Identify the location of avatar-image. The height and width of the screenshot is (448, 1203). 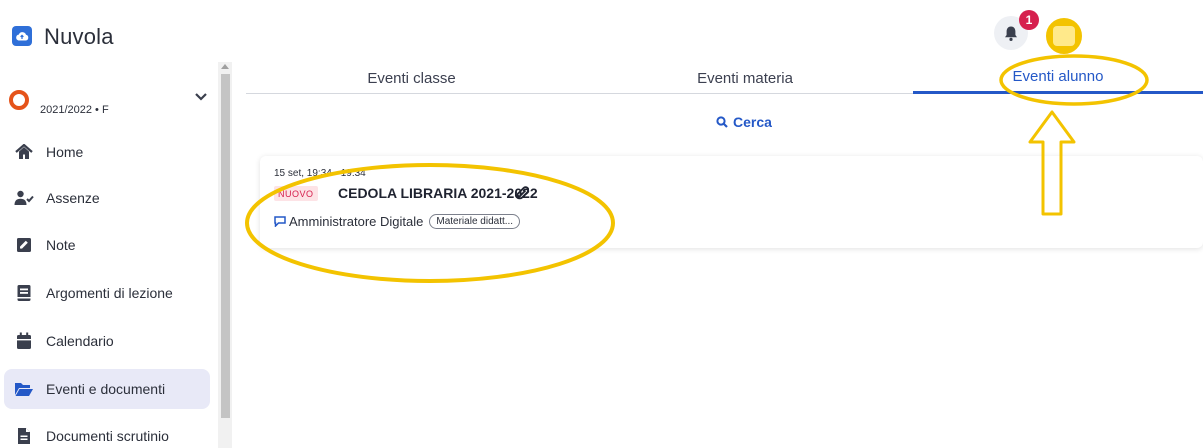
(1064, 36).